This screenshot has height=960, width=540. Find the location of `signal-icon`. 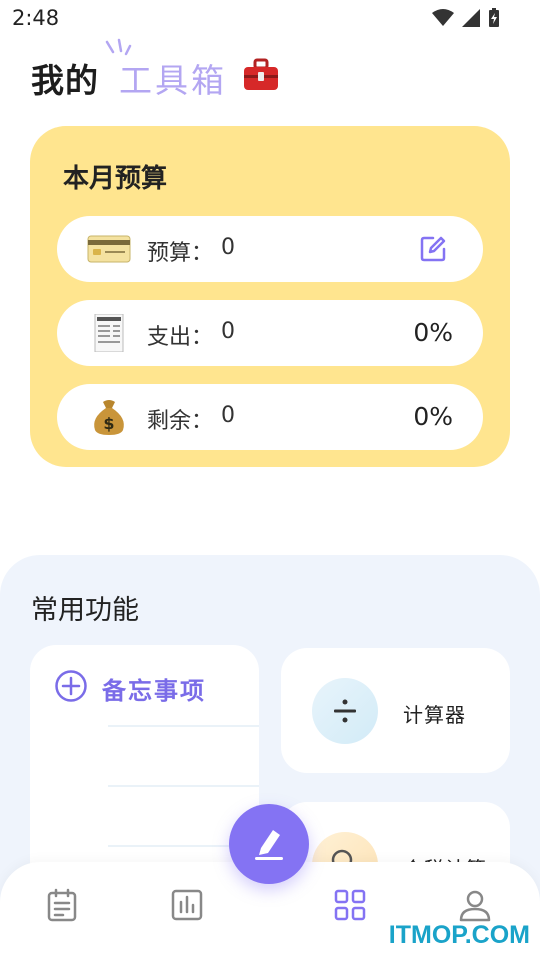

signal-icon is located at coordinates (471, 18).